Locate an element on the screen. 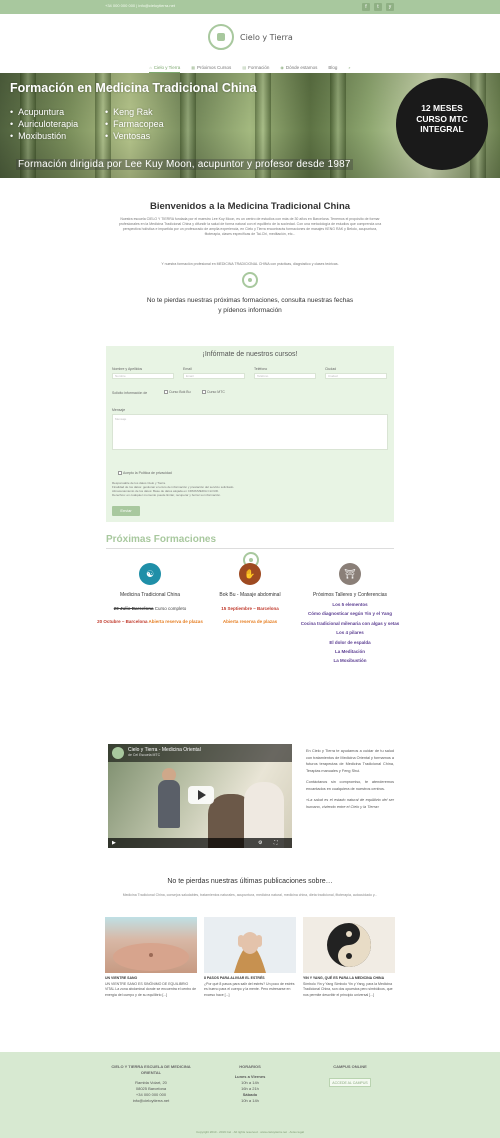 This screenshot has height=1138, width=500. video-controls: ▶ ⚙ ⛶ is located at coordinates (200, 843).